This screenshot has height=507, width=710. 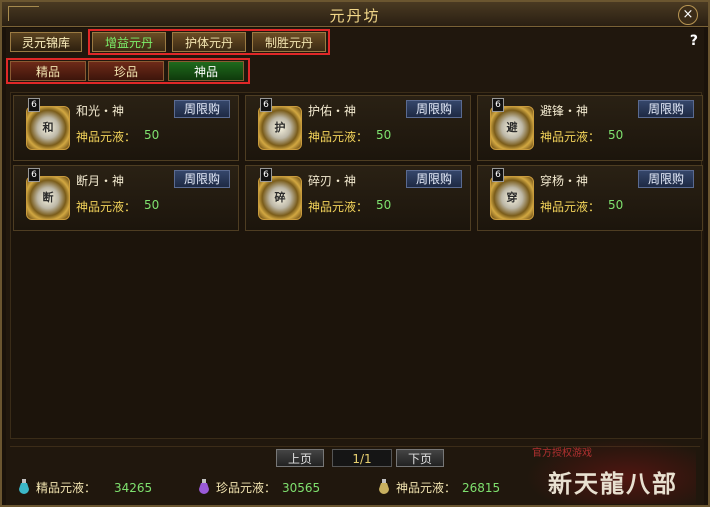 What do you see at coordinates (301, 488) in the screenshot?
I see `resource-value: 30565` at bounding box center [301, 488].